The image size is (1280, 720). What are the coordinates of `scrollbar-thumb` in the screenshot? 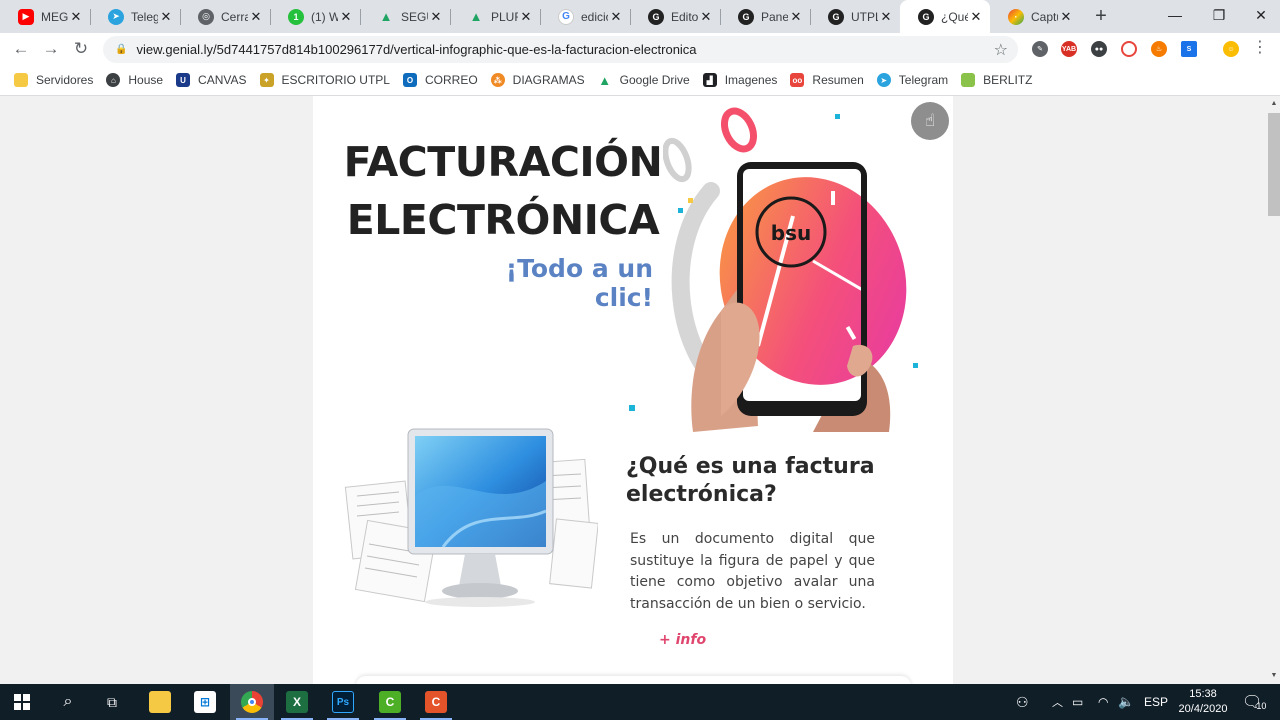 It's located at (1274, 164).